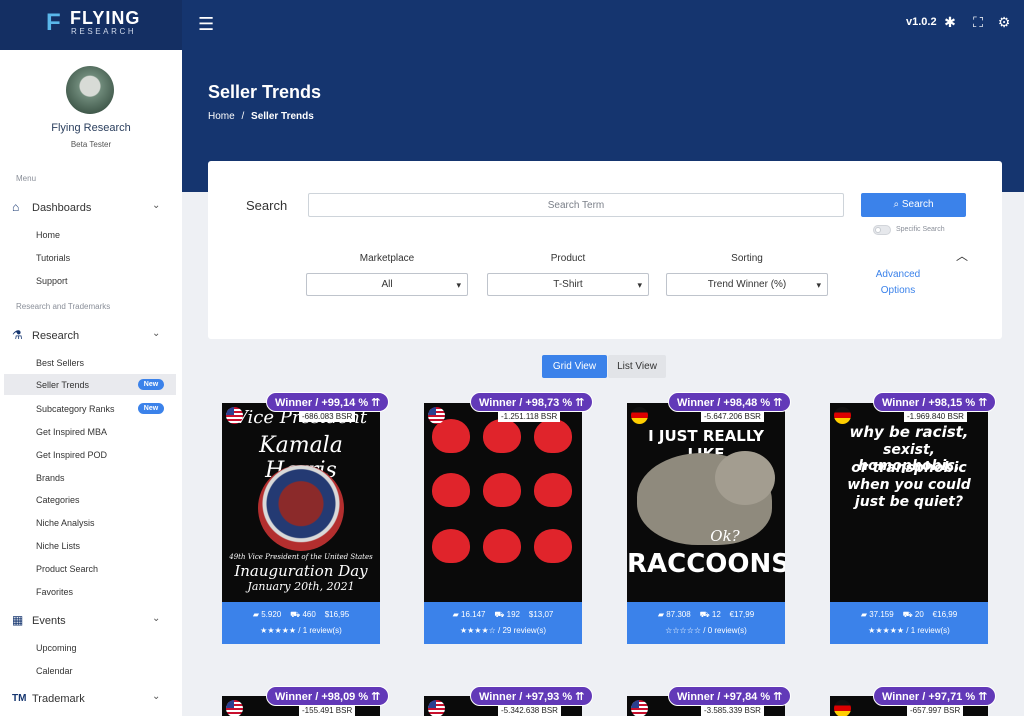 The image size is (1024, 716). Describe the element at coordinates (91, 208) in the screenshot. I see `sidebar-item-dashboards: ⌂ Dashboards ⌄` at that location.